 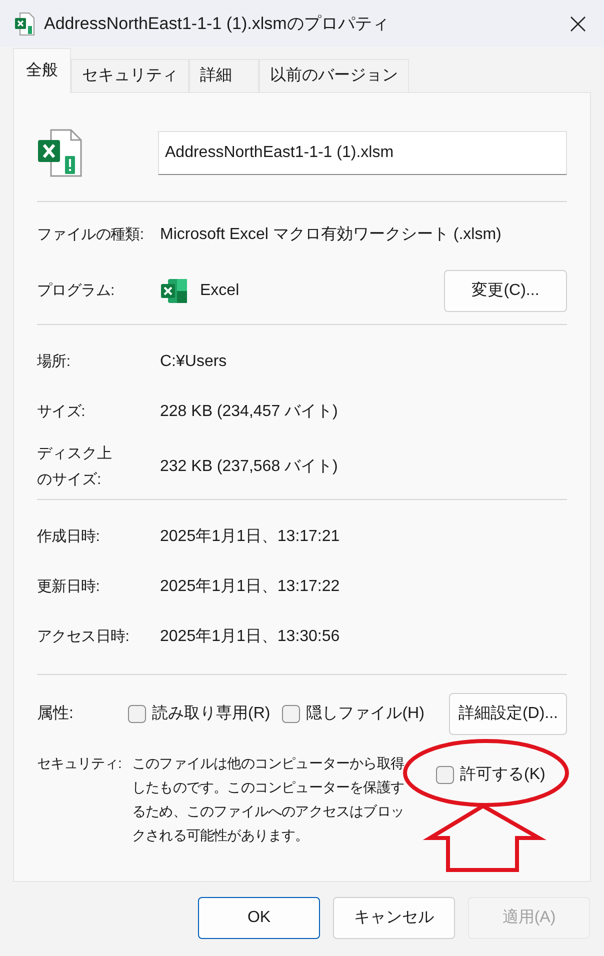 What do you see at coordinates (79, 763) in the screenshot?
I see `field-label: セキュリティ:` at bounding box center [79, 763].